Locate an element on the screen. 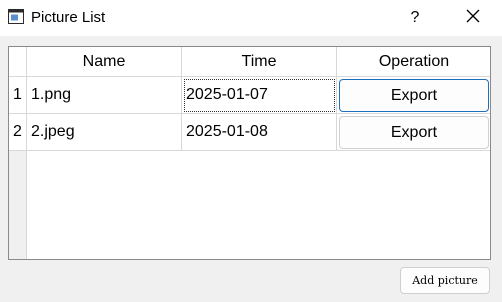 Image resolution: width=502 pixels, height=302 pixels. row-header-1: 1 is located at coordinates (18, 95).